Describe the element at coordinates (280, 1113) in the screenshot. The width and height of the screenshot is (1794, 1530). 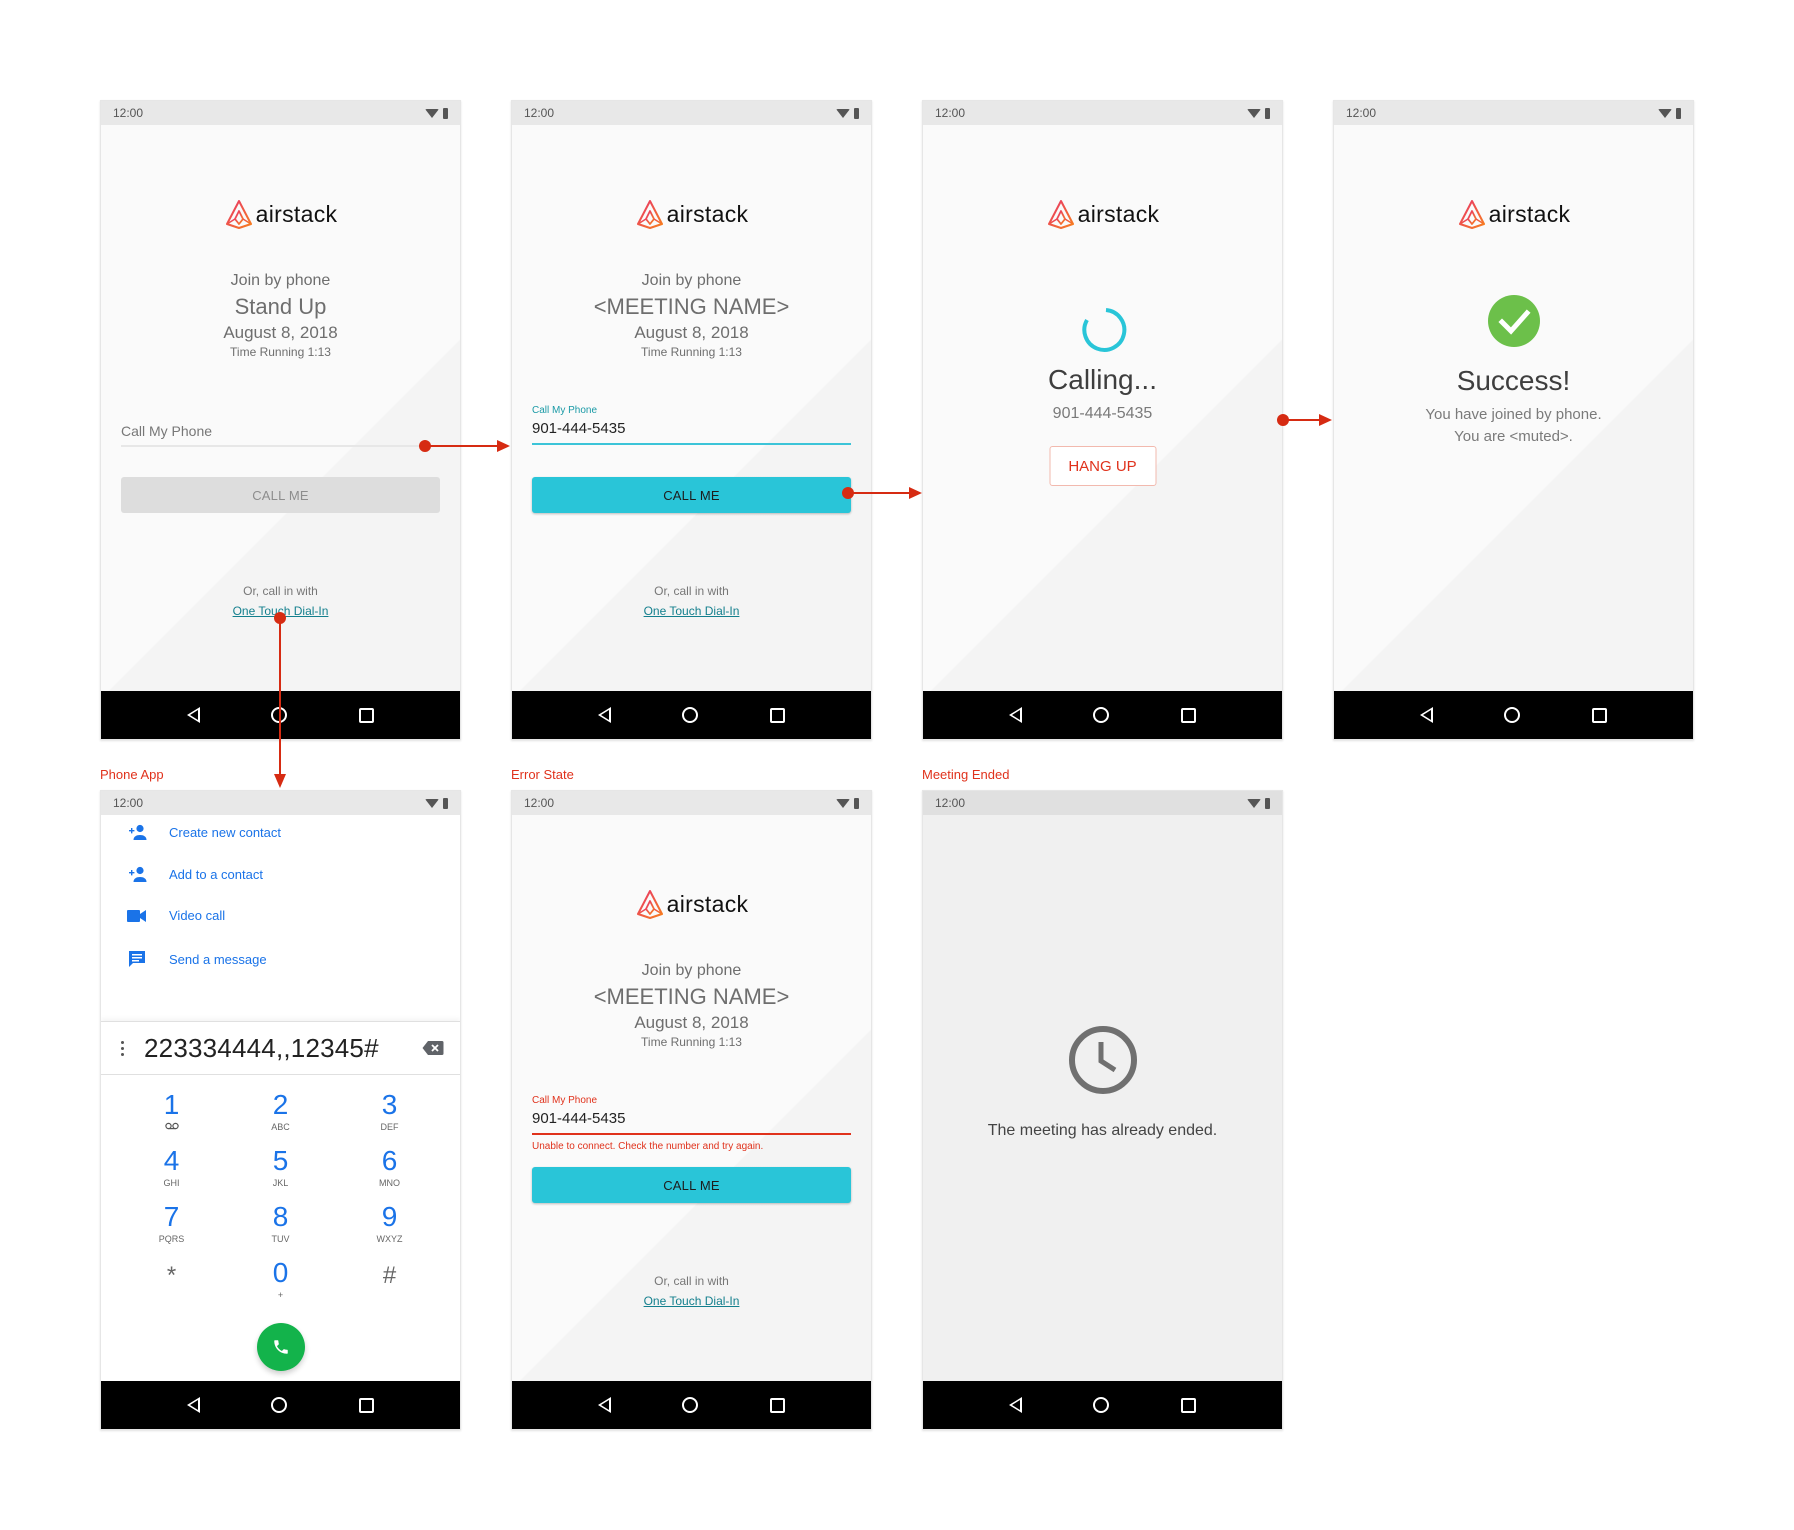
I see `key-2: 2 ABC` at that location.